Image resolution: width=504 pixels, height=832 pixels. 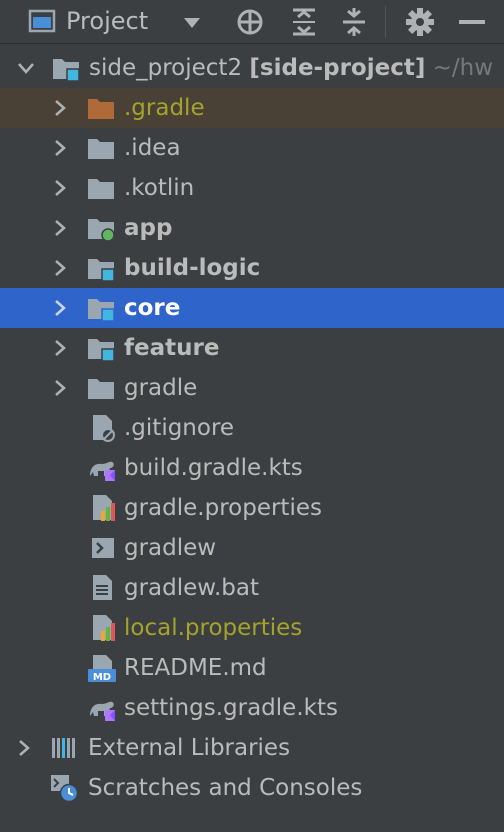 What do you see at coordinates (103, 548) in the screenshot?
I see `shell-script-icon` at bounding box center [103, 548].